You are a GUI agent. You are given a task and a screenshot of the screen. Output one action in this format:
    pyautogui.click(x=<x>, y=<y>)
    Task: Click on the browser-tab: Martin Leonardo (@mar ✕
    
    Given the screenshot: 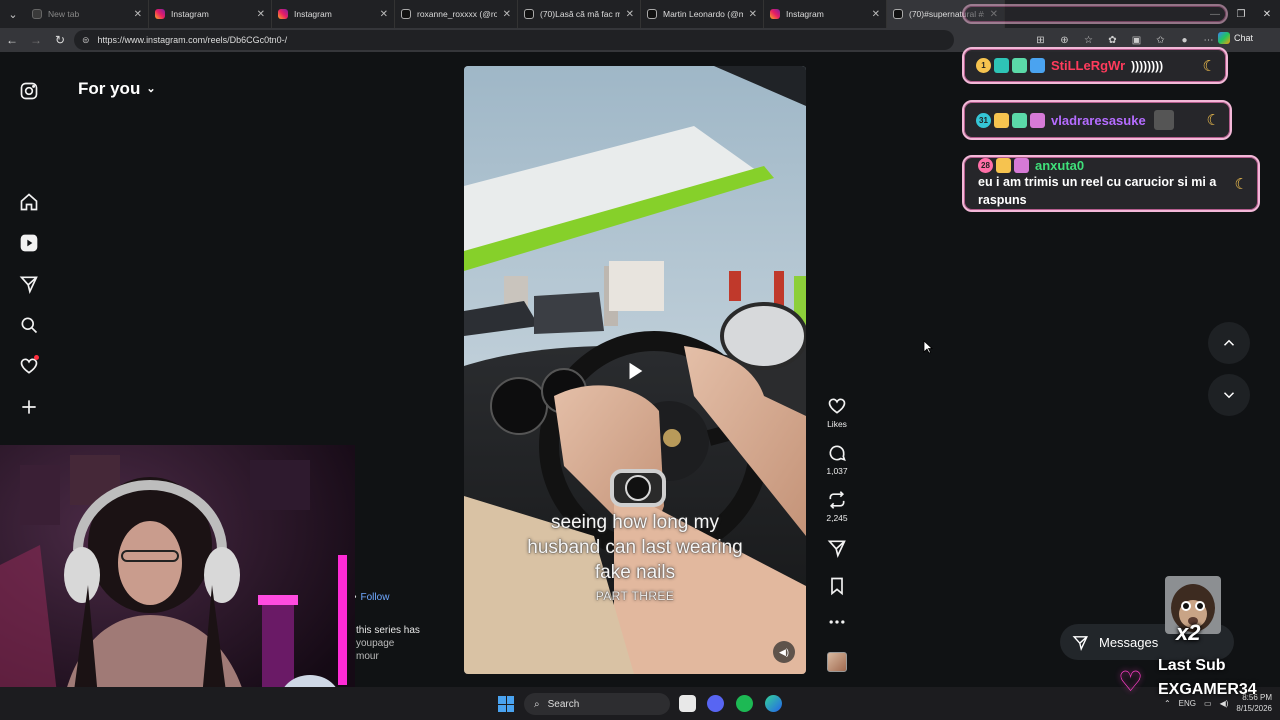 What is the action you would take?
    pyautogui.click(x=702, y=14)
    